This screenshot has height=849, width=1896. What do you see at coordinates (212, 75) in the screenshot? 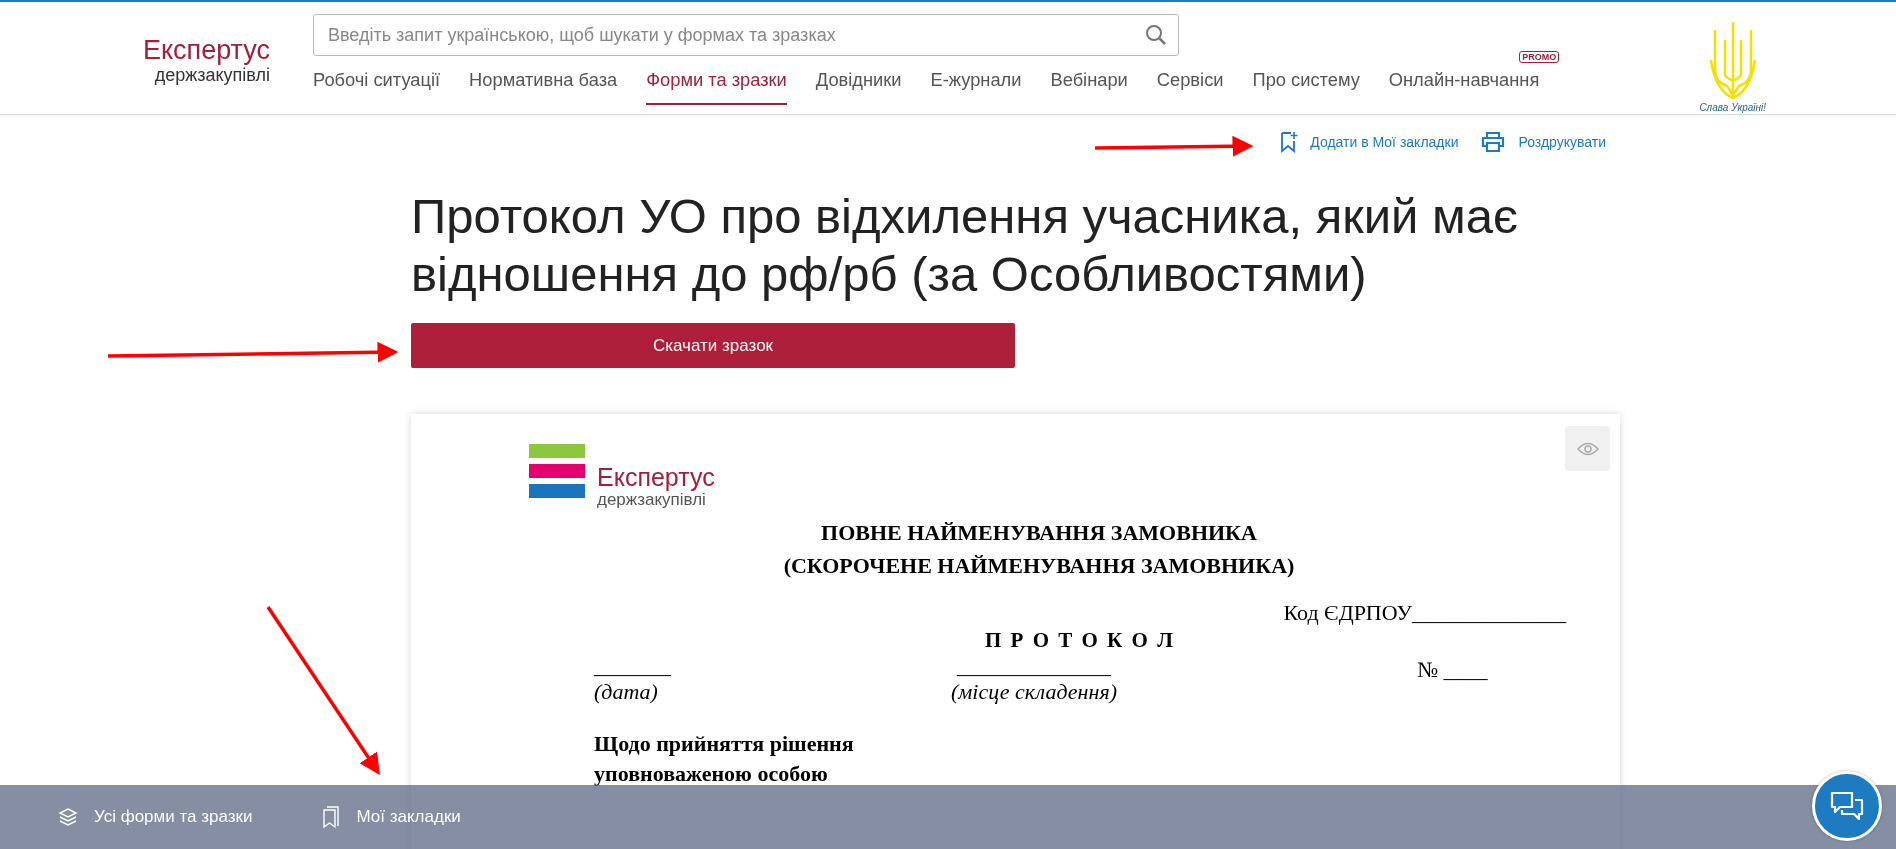
I see `logo-subtitle: держзакупівлі` at bounding box center [212, 75].